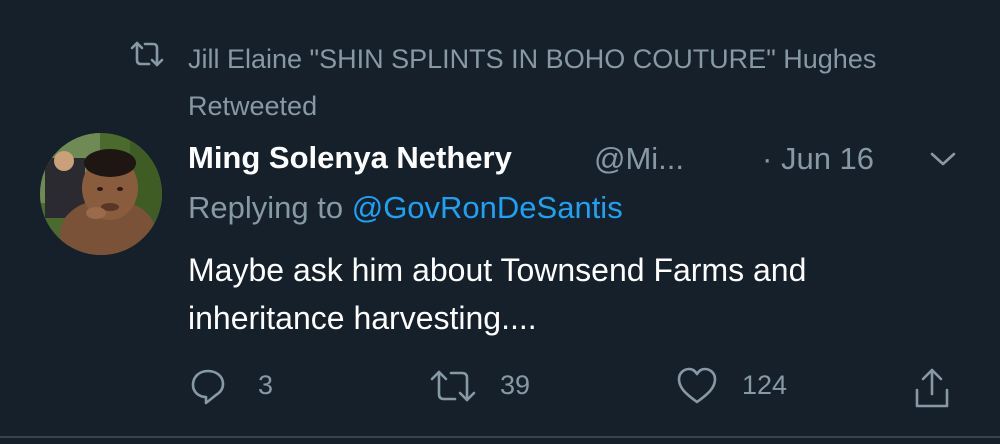 The image size is (1000, 444). Describe the element at coordinates (266, 385) in the screenshot. I see `reply-count: 3` at that location.